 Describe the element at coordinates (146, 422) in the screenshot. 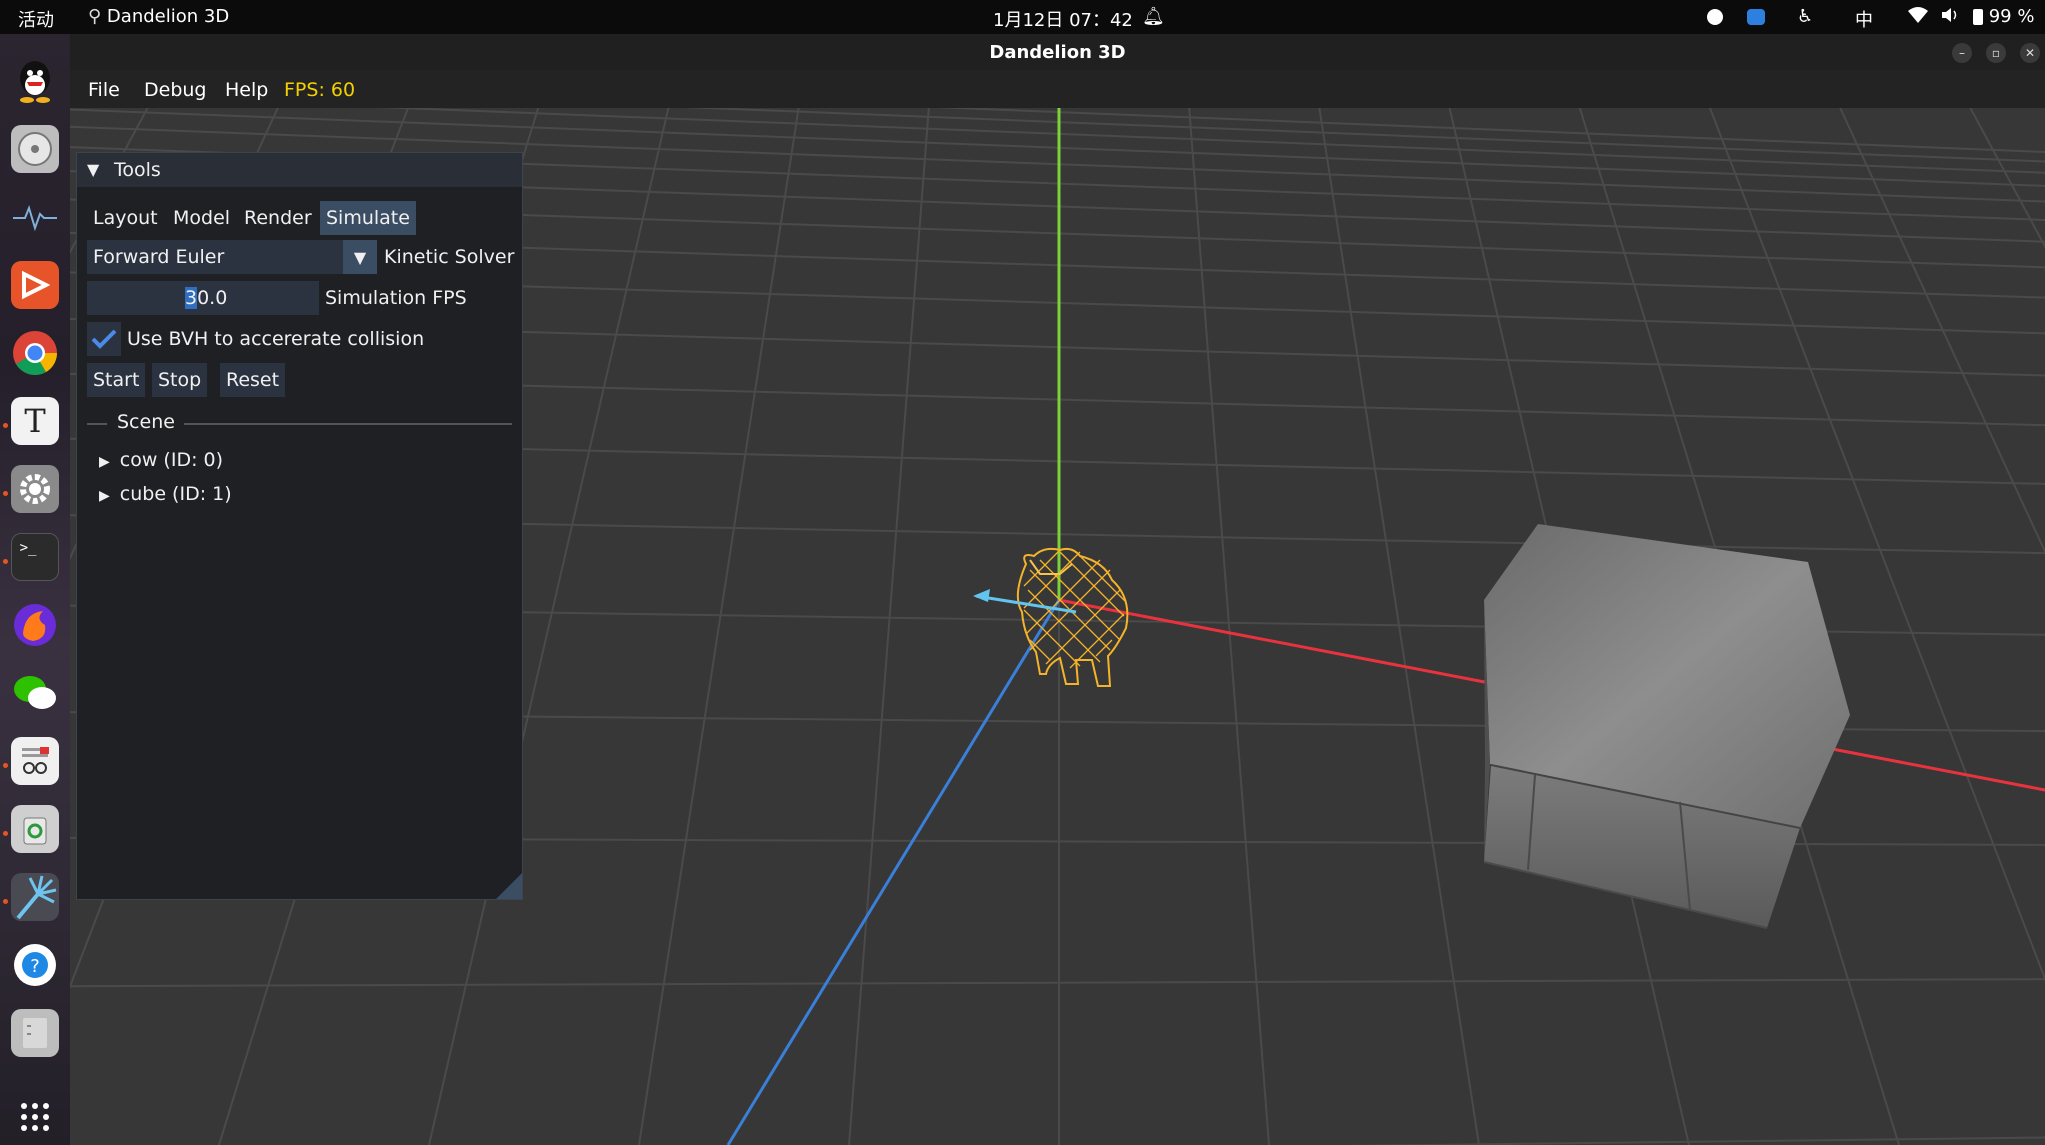

I see `scene-header: Scene` at that location.